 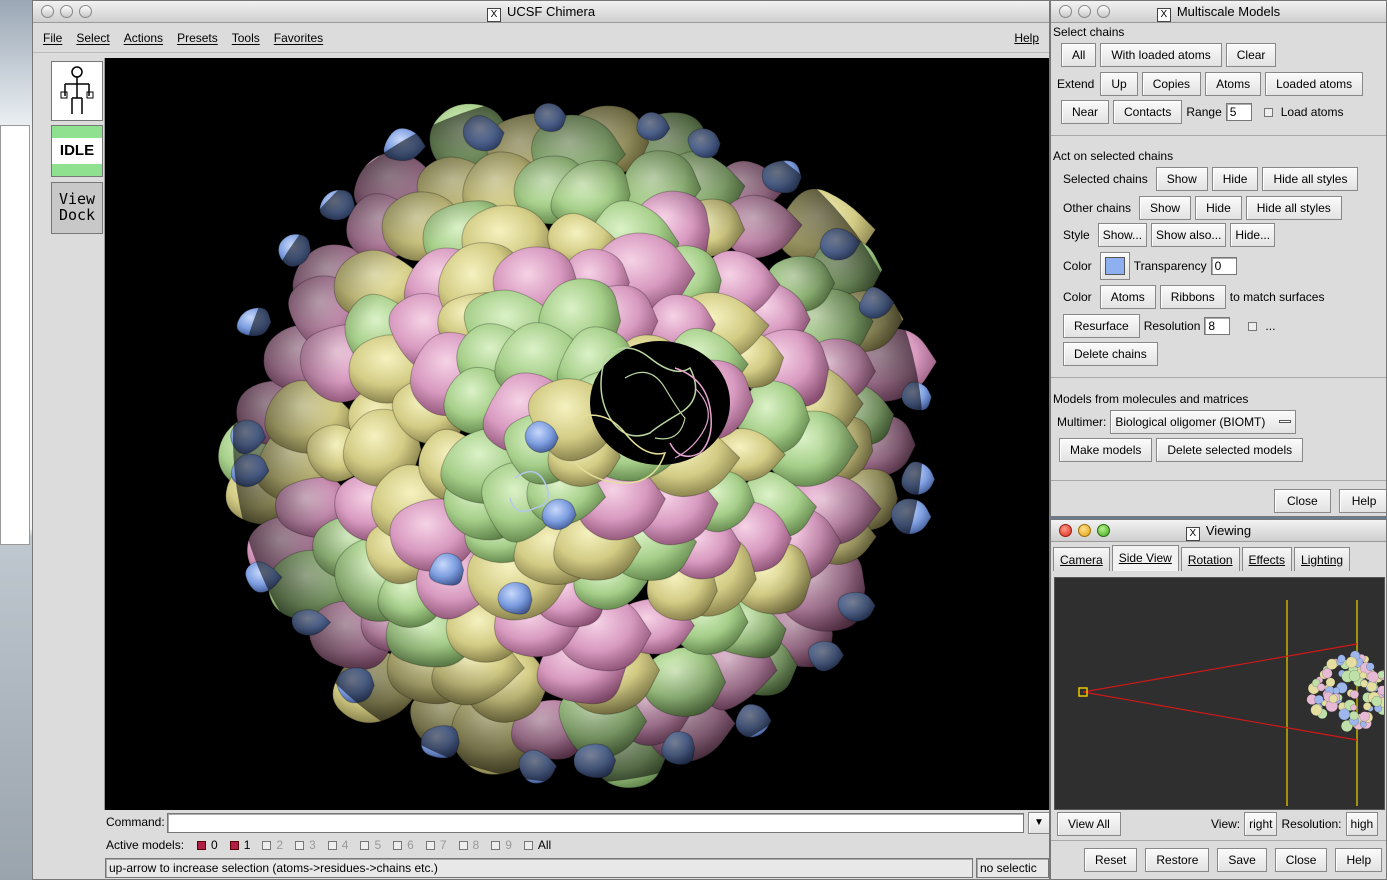 I want to click on model-4-label: 4, so click(x=345, y=845).